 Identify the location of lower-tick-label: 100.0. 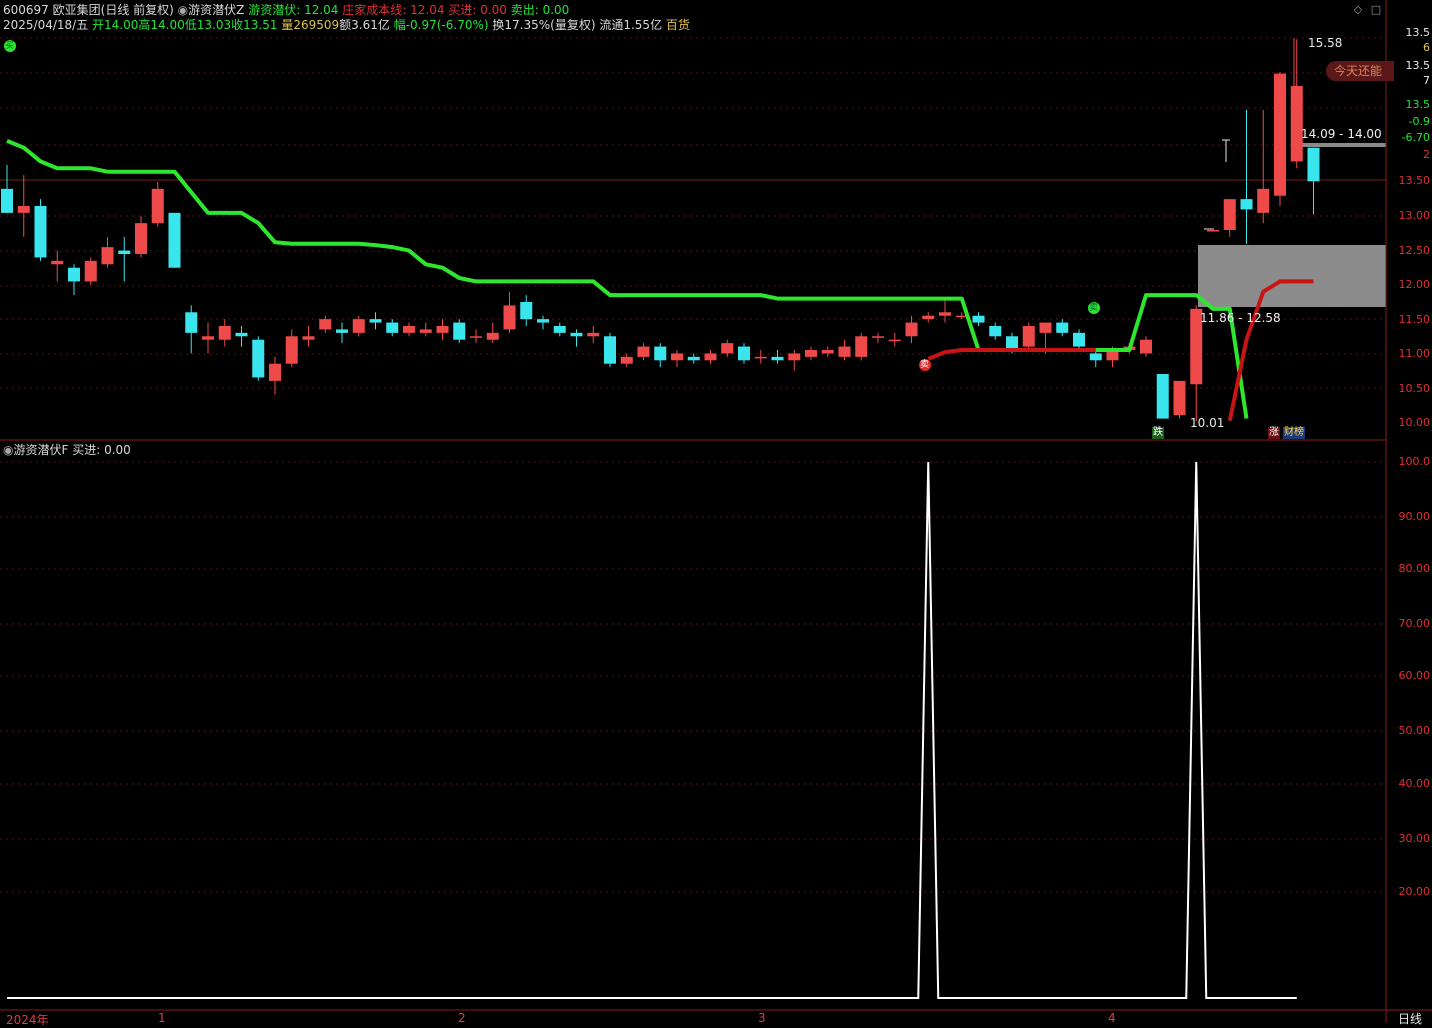
(1414, 461).